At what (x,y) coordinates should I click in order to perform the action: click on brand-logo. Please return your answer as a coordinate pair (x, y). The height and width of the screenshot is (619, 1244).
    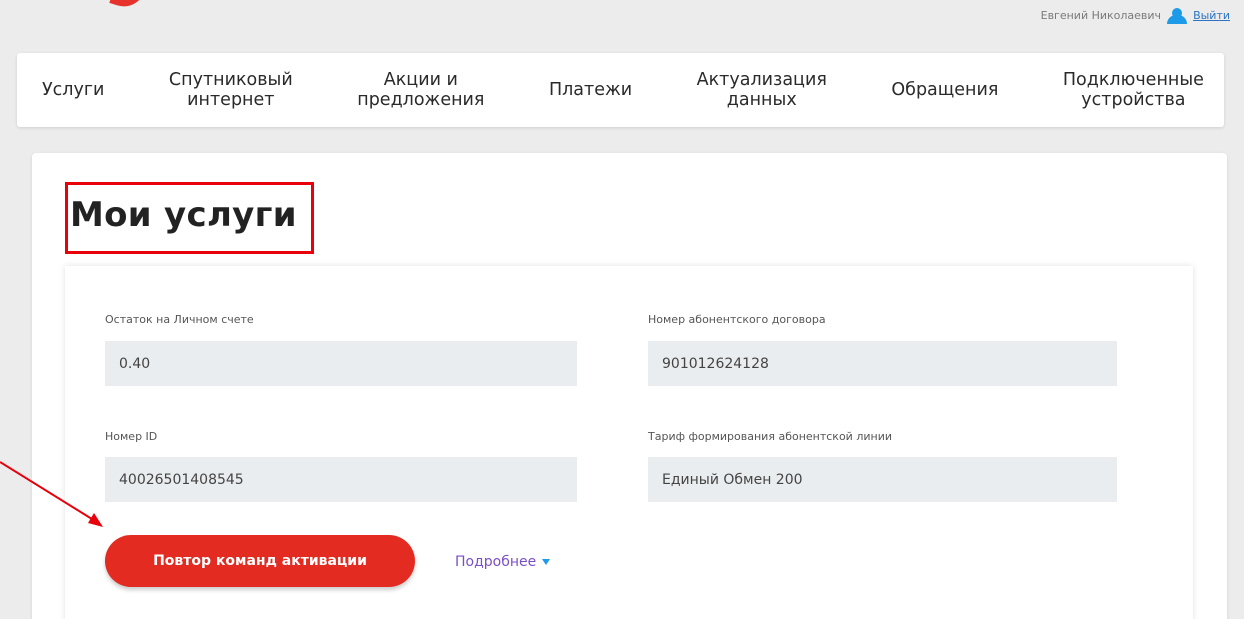
    Looking at the image, I should click on (125, 7).